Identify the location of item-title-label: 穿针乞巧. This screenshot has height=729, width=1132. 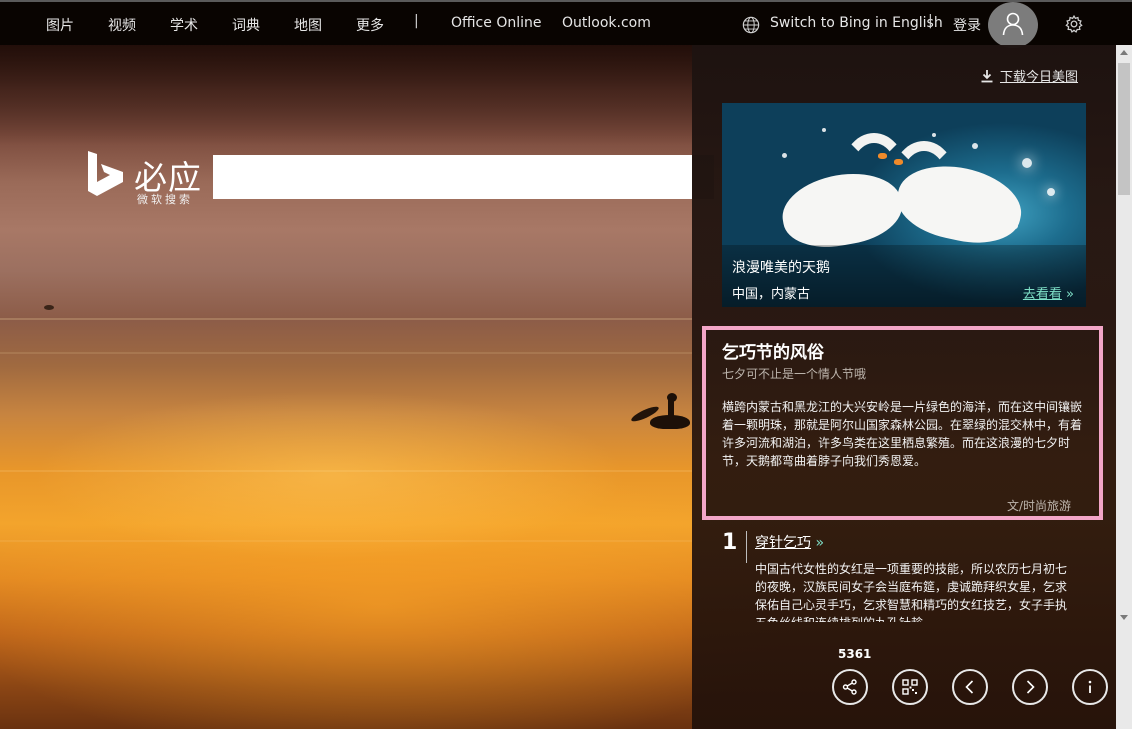
(783, 543).